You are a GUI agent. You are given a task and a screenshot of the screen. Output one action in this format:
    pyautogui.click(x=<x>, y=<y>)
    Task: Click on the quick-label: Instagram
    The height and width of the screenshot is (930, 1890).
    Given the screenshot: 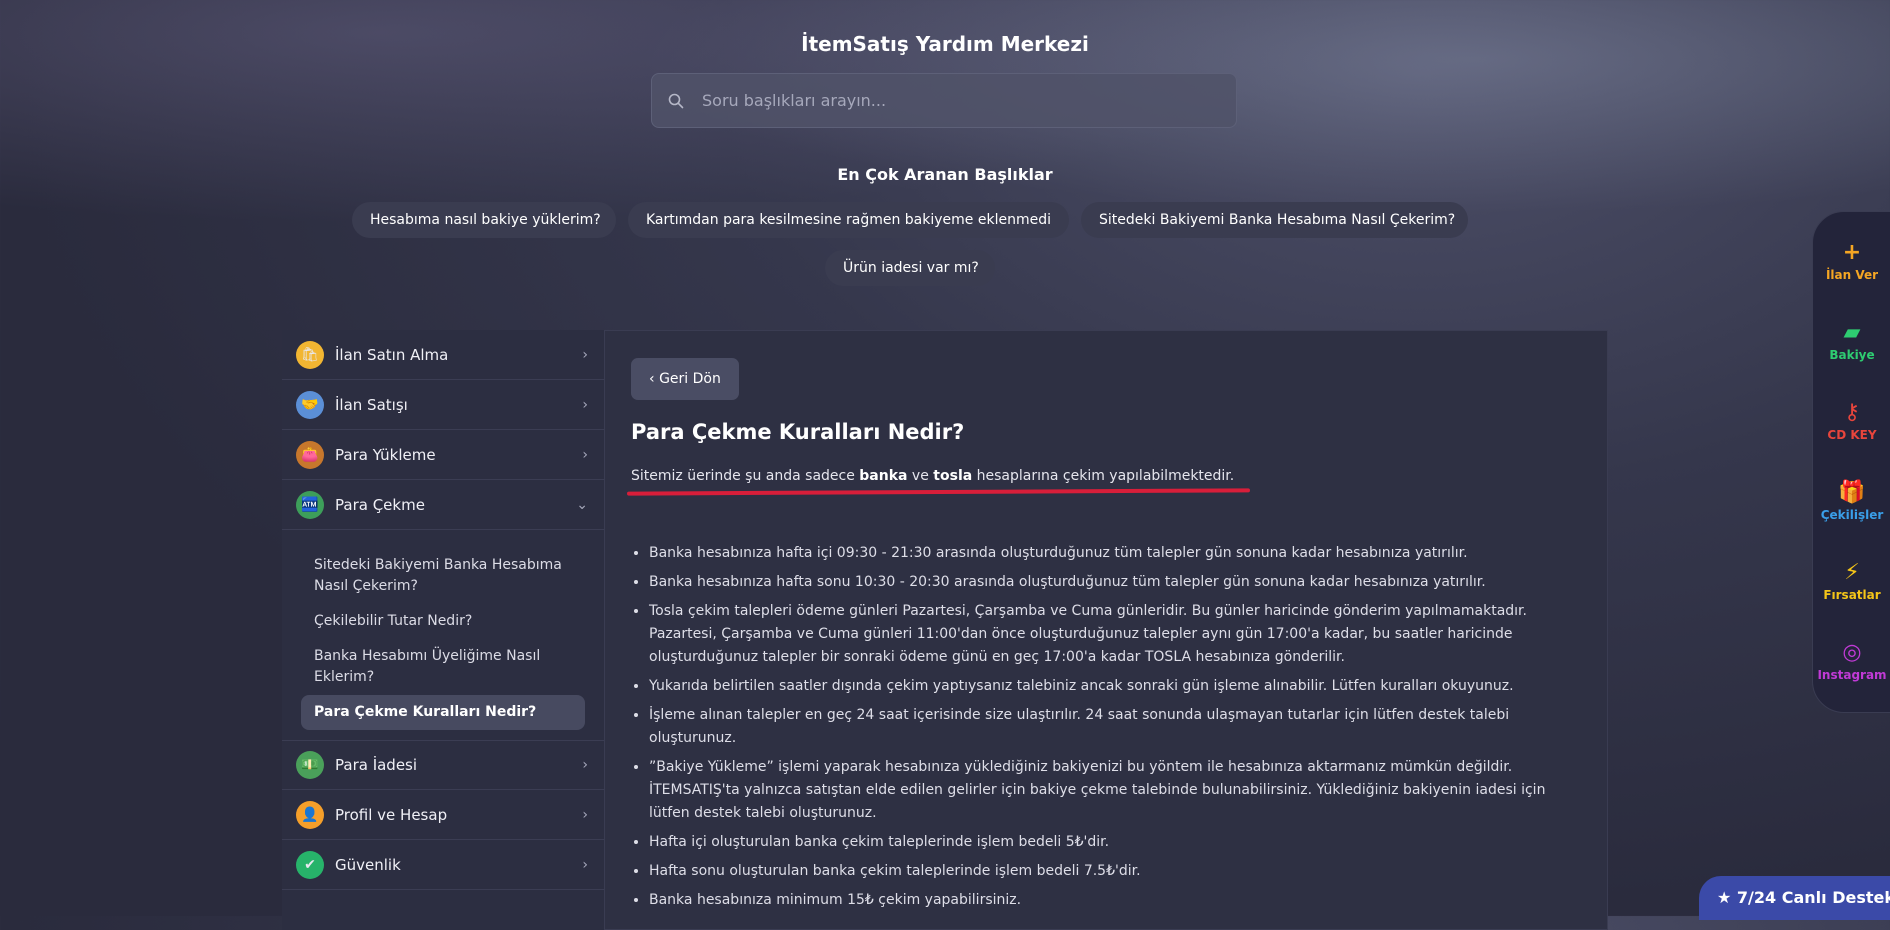 What is the action you would take?
    pyautogui.click(x=1852, y=675)
    